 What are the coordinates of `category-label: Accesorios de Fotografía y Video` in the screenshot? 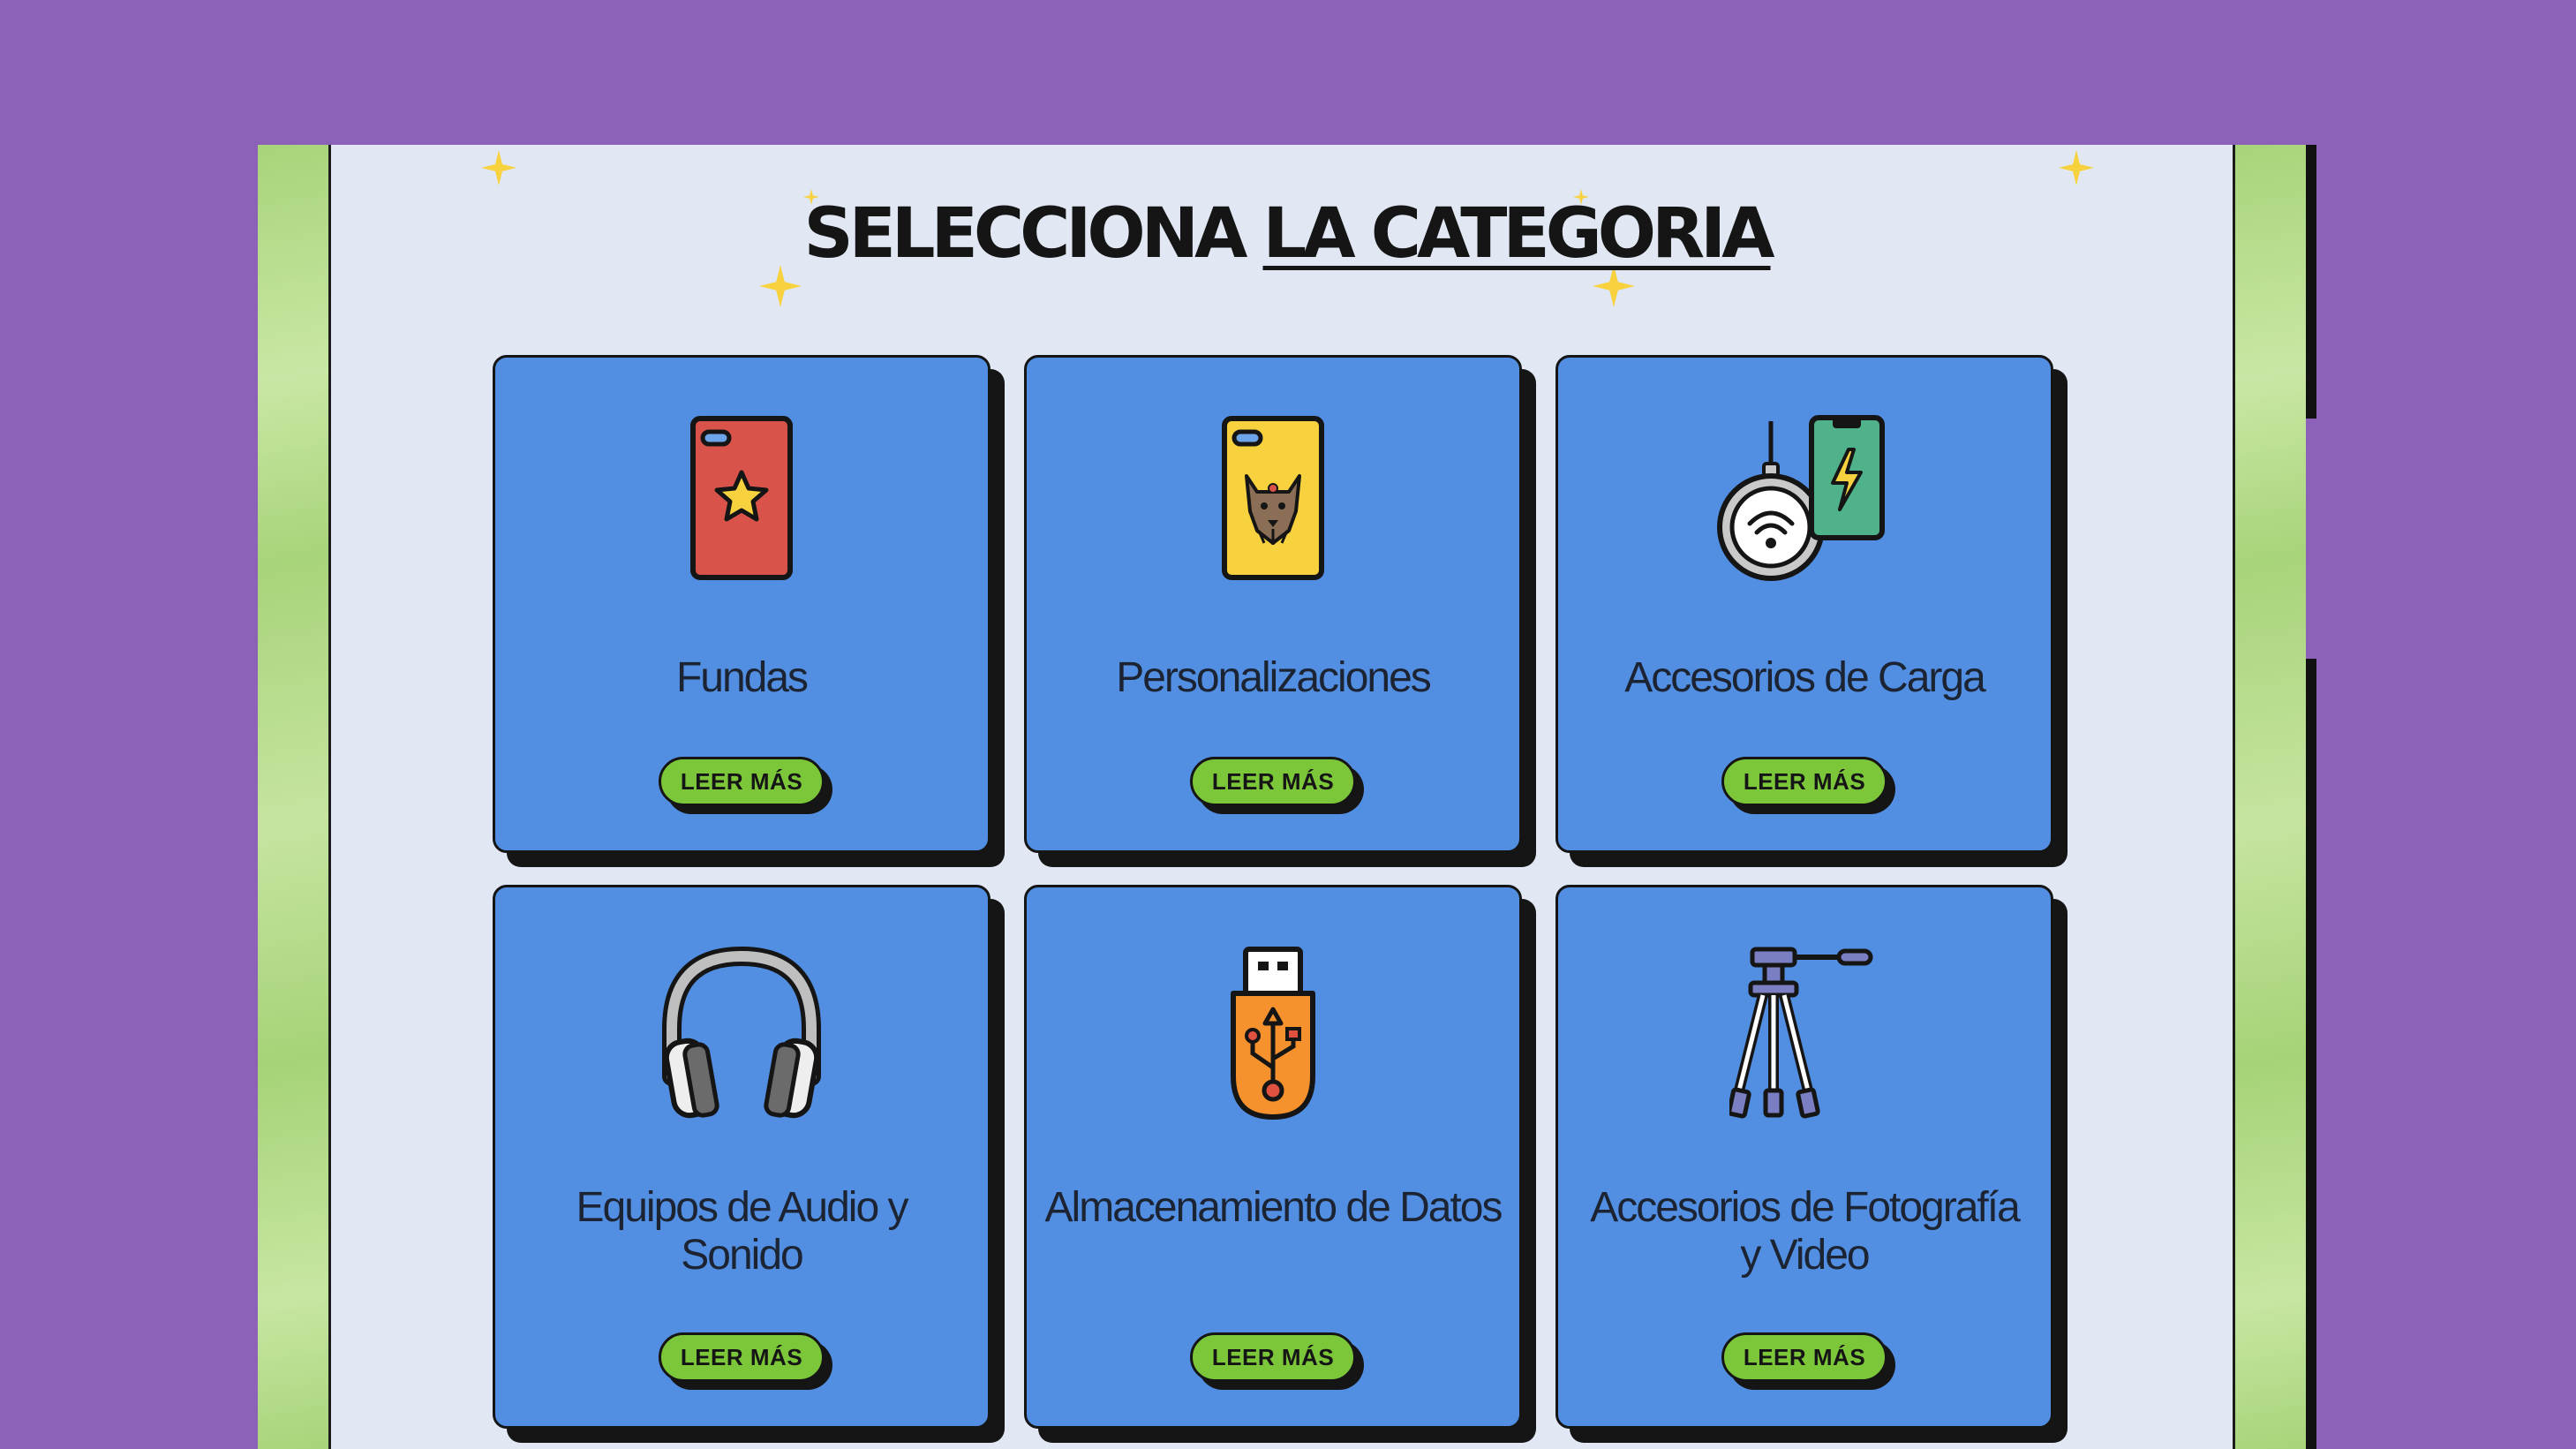 It's located at (1806, 1231).